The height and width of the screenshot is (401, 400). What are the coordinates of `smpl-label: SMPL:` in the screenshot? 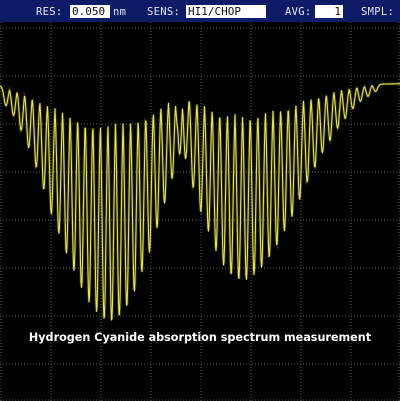 It's located at (378, 12).